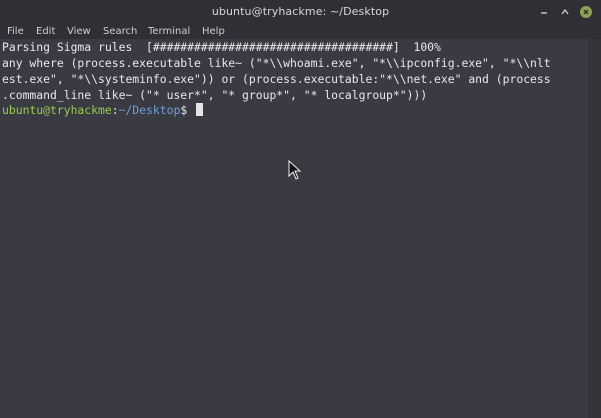  I want to click on menu-file: File, so click(15, 31).